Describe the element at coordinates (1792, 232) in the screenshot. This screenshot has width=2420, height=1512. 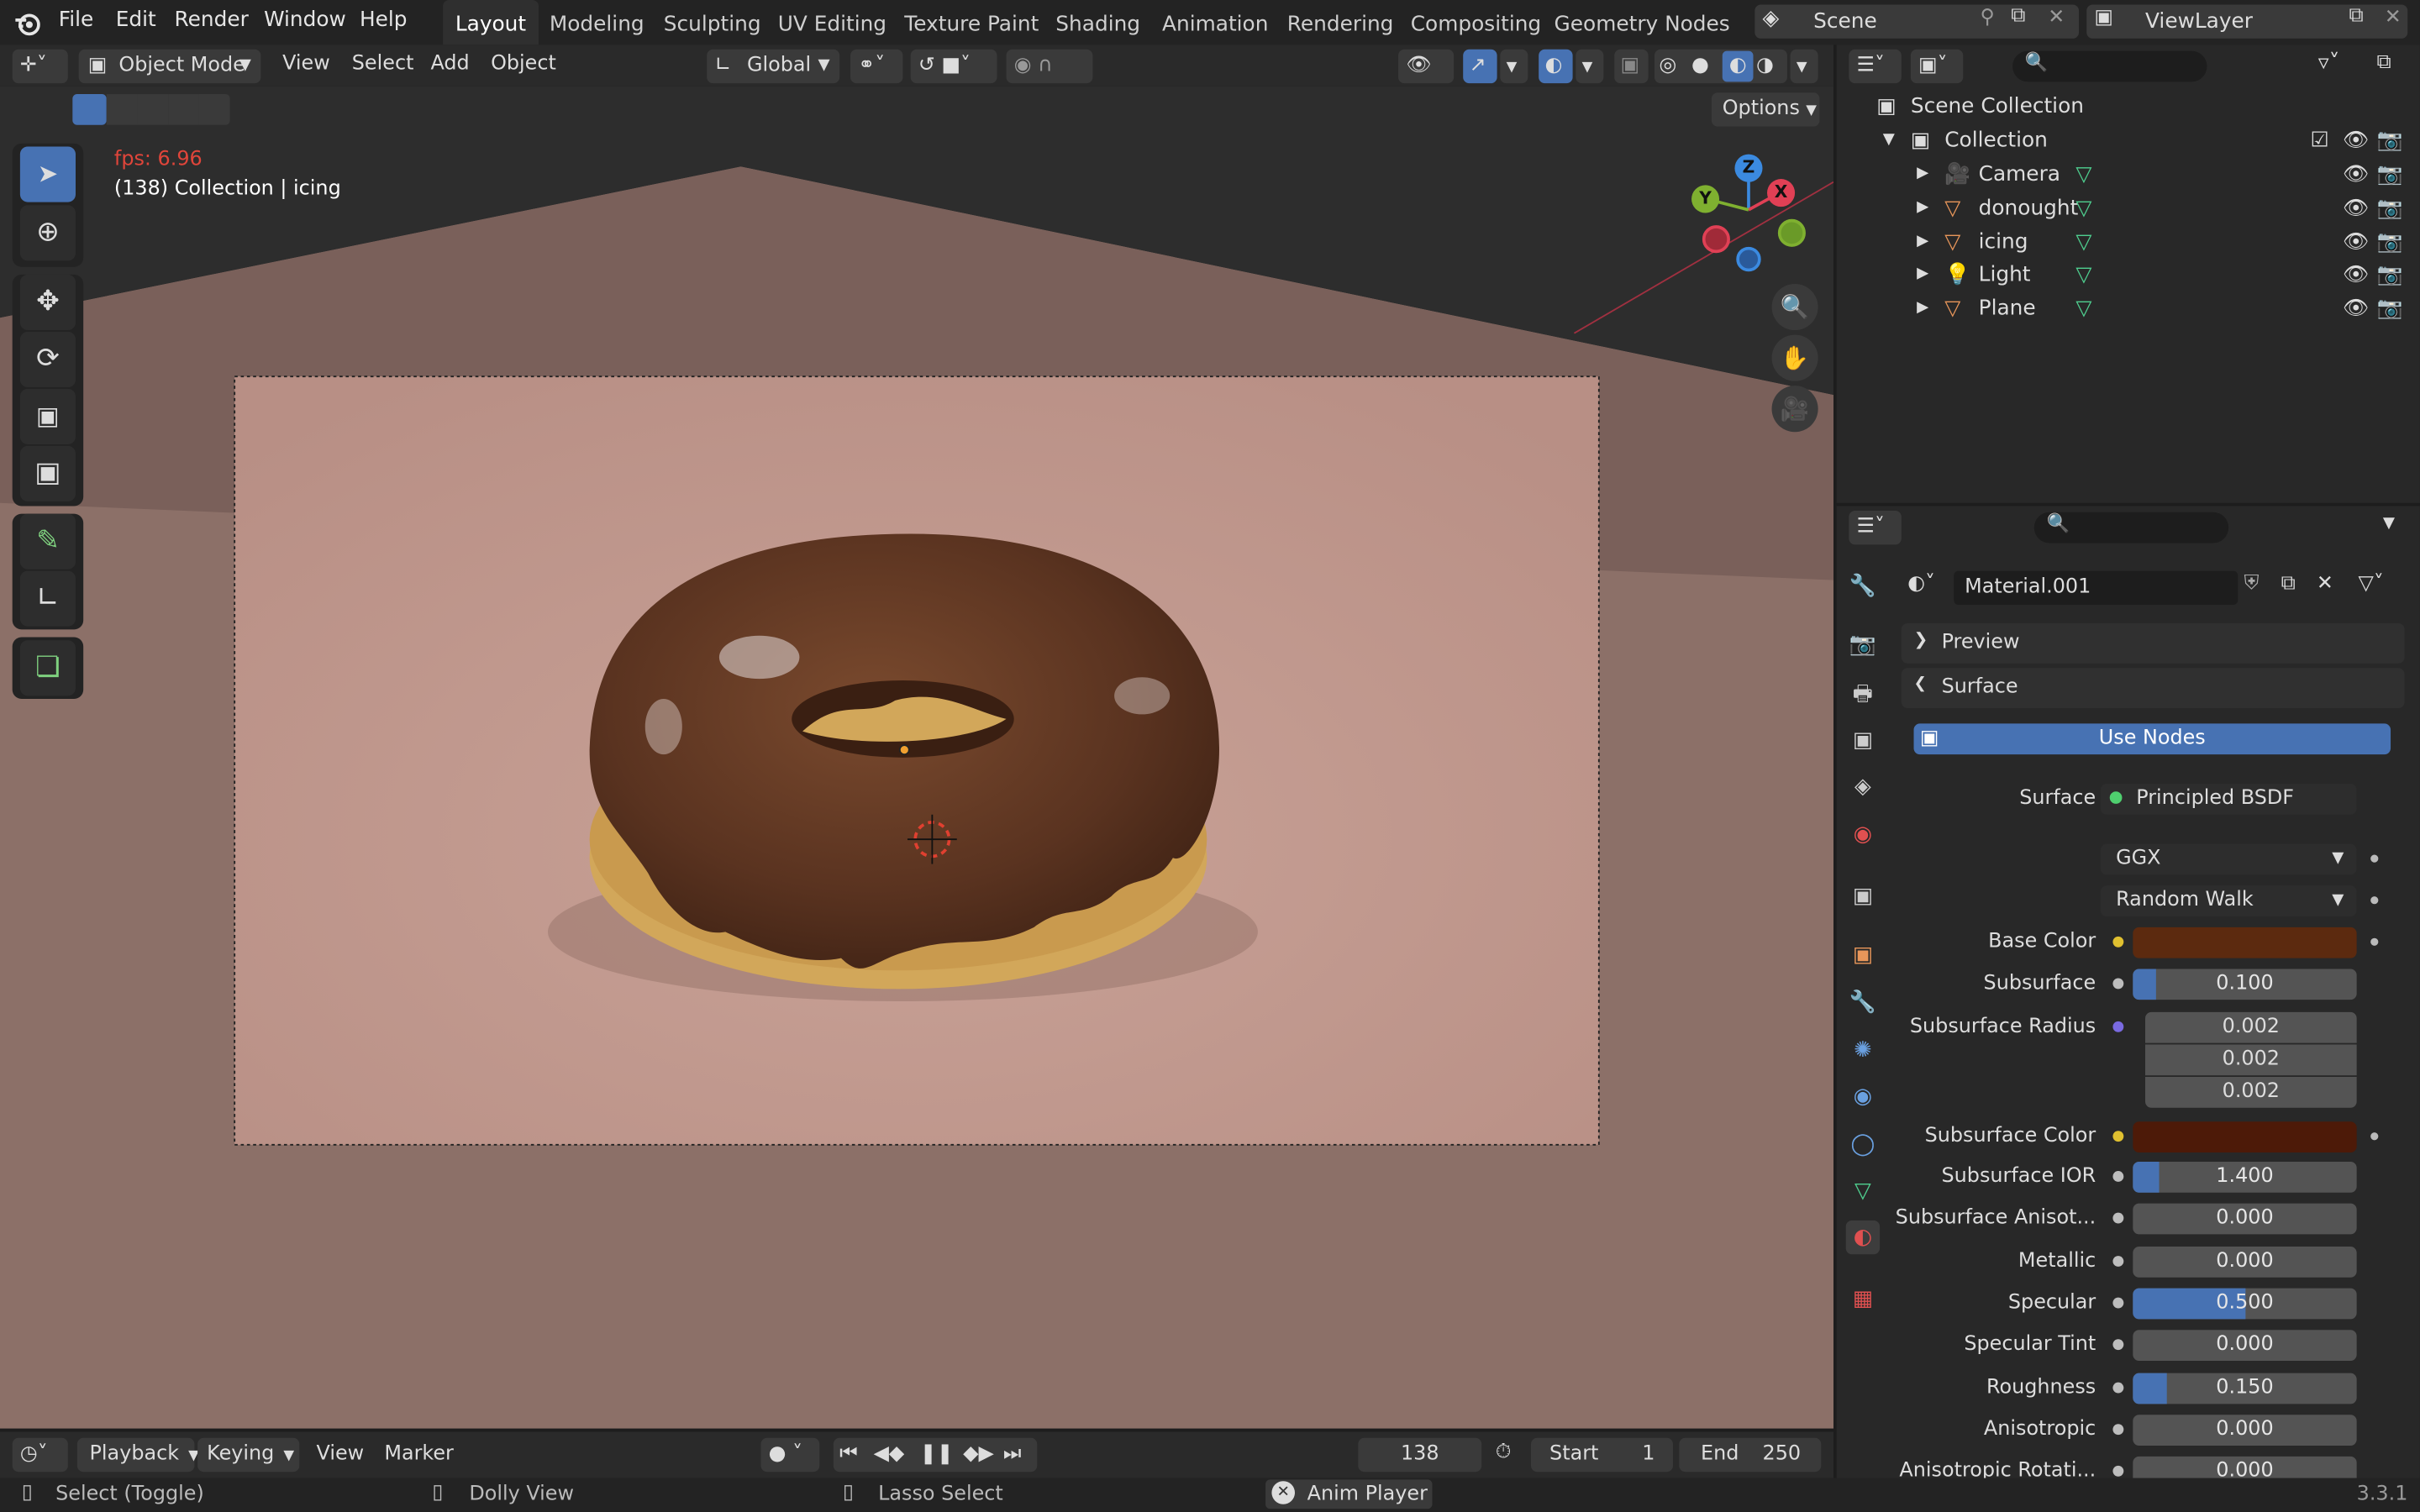
I see `gizmo-neg-y` at that location.